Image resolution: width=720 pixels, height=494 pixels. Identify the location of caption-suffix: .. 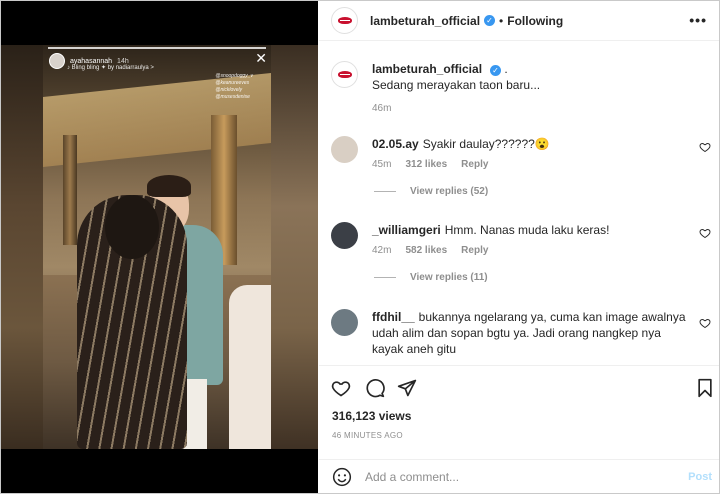
(506, 69).